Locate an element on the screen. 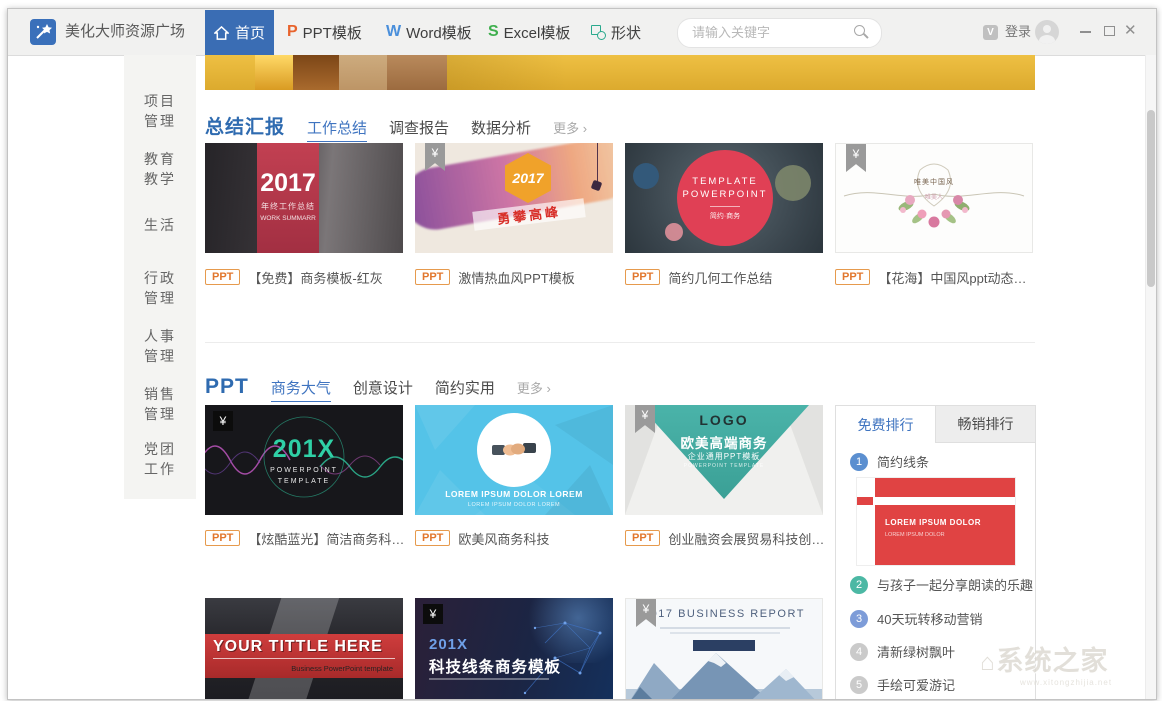  section-title: 总结汇报 is located at coordinates (245, 127).